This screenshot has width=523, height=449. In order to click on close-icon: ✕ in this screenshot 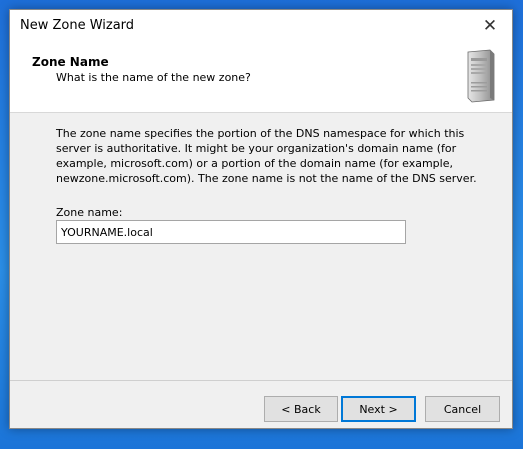, I will do `click(490, 26)`.